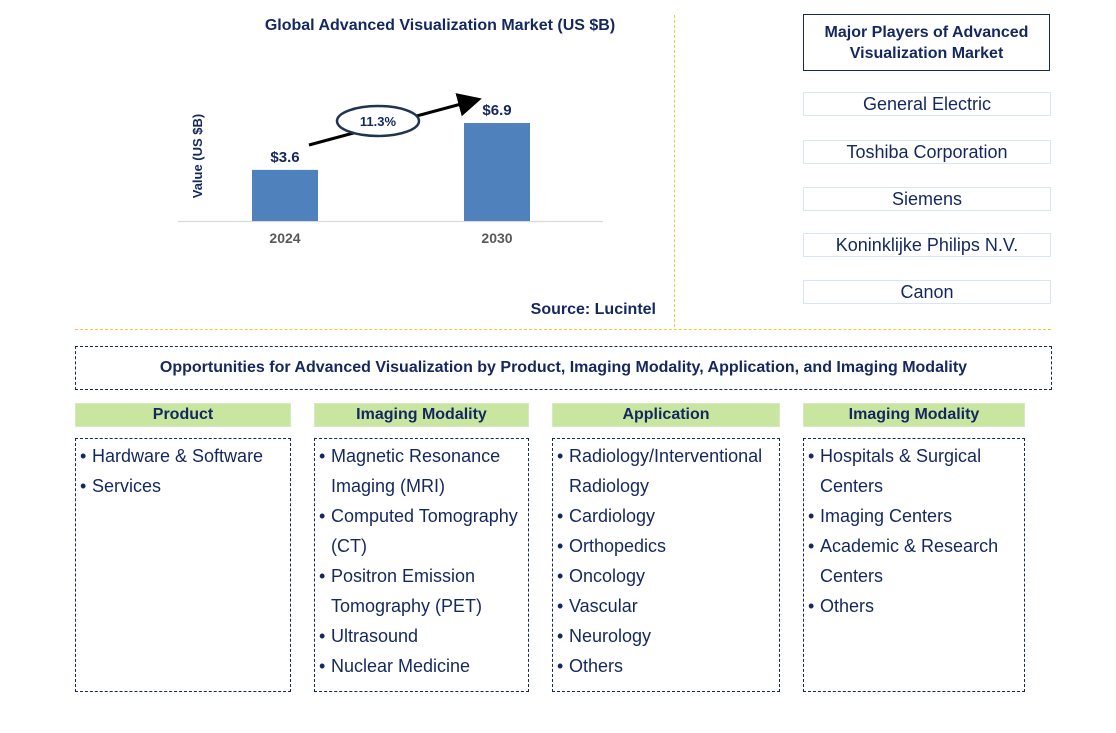 The height and width of the screenshot is (733, 1116). Describe the element at coordinates (668, 606) in the screenshot. I see `list-item: • Vascular` at that location.